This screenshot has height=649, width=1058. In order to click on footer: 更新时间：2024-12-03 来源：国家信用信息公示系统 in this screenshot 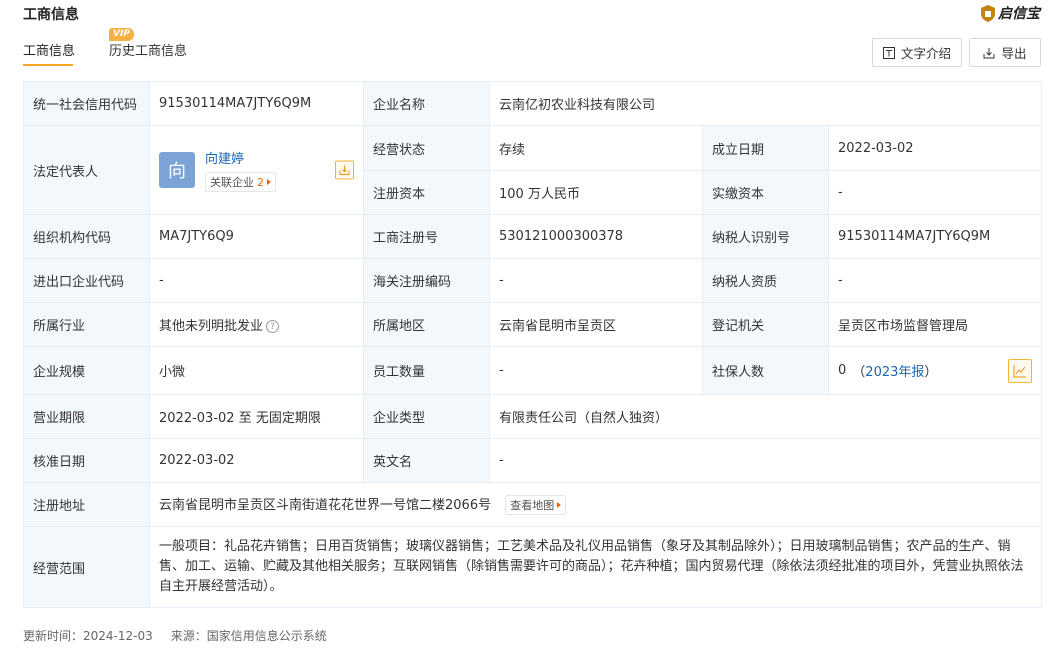, I will do `click(175, 635)`.